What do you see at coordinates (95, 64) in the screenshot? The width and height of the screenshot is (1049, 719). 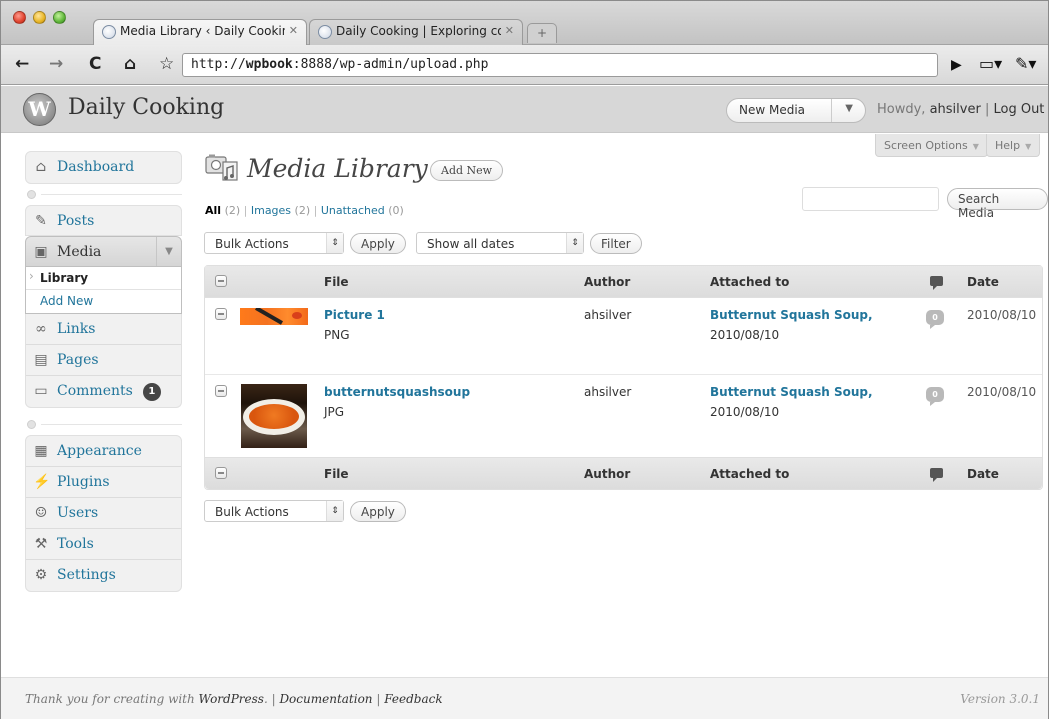 I see `reload-icon: C` at bounding box center [95, 64].